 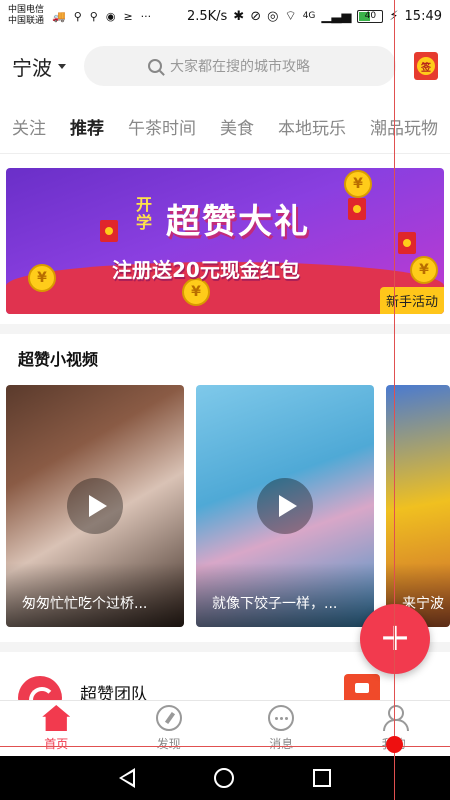 I want to click on newbie-badge: 新手活动, so click(x=411, y=300).